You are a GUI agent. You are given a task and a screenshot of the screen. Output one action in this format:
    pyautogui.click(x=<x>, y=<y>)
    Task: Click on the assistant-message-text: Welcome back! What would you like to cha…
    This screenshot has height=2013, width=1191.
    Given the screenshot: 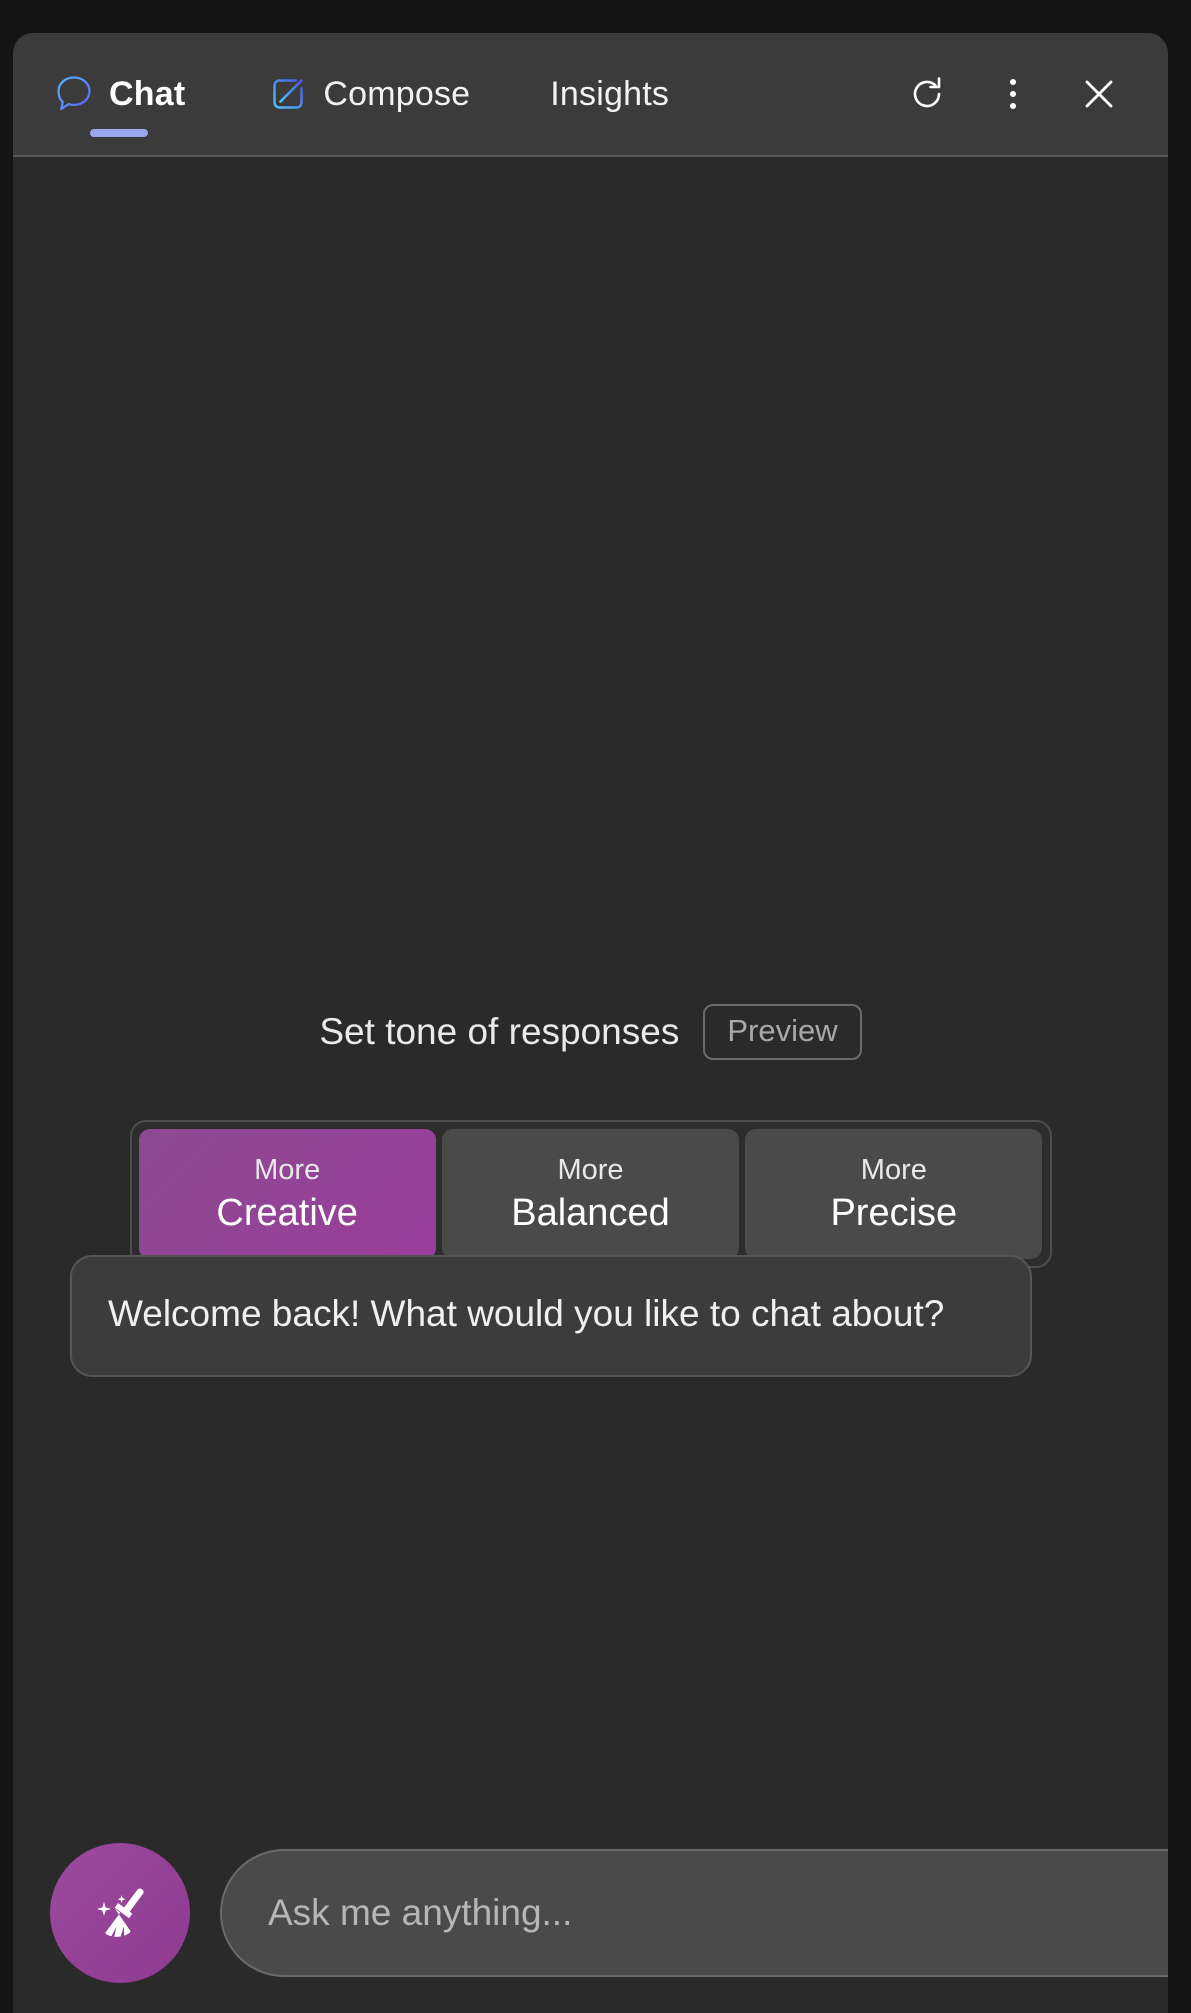 What is the action you would take?
    pyautogui.click(x=526, y=1313)
    